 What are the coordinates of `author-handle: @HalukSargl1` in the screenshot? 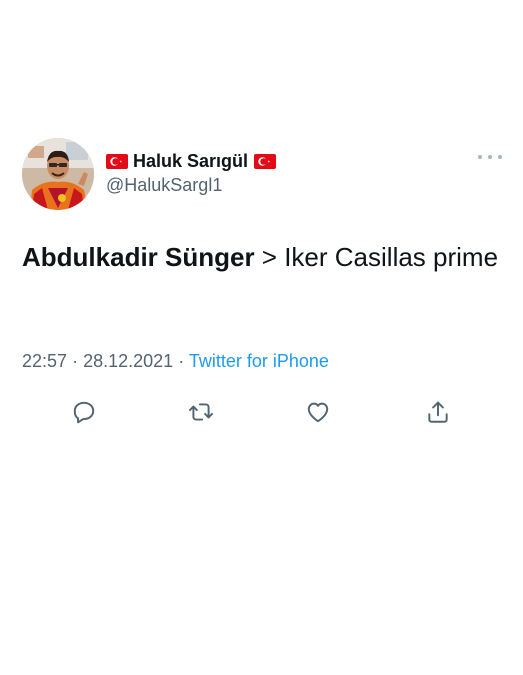 It's located at (191, 185).